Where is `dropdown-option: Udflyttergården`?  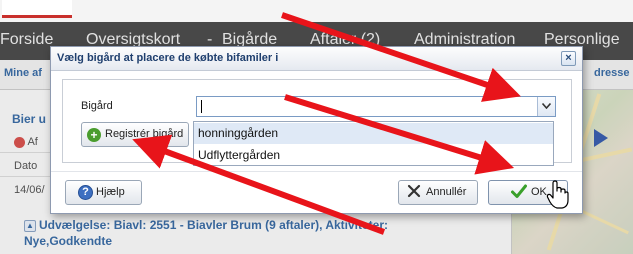
dropdown-option: Udflyttergården is located at coordinates (373, 155).